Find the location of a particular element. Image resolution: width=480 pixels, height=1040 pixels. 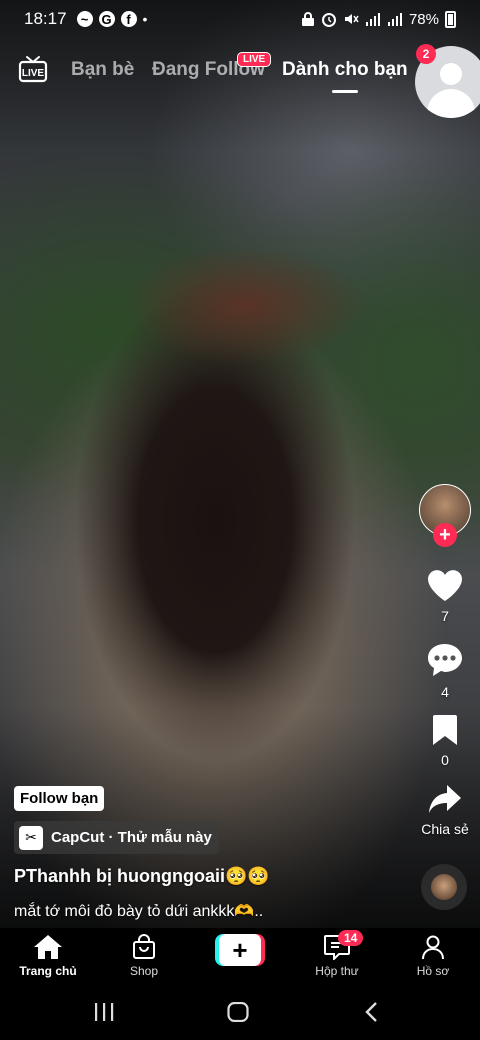

nav-home-label: Trang chủ is located at coordinates (48, 971).